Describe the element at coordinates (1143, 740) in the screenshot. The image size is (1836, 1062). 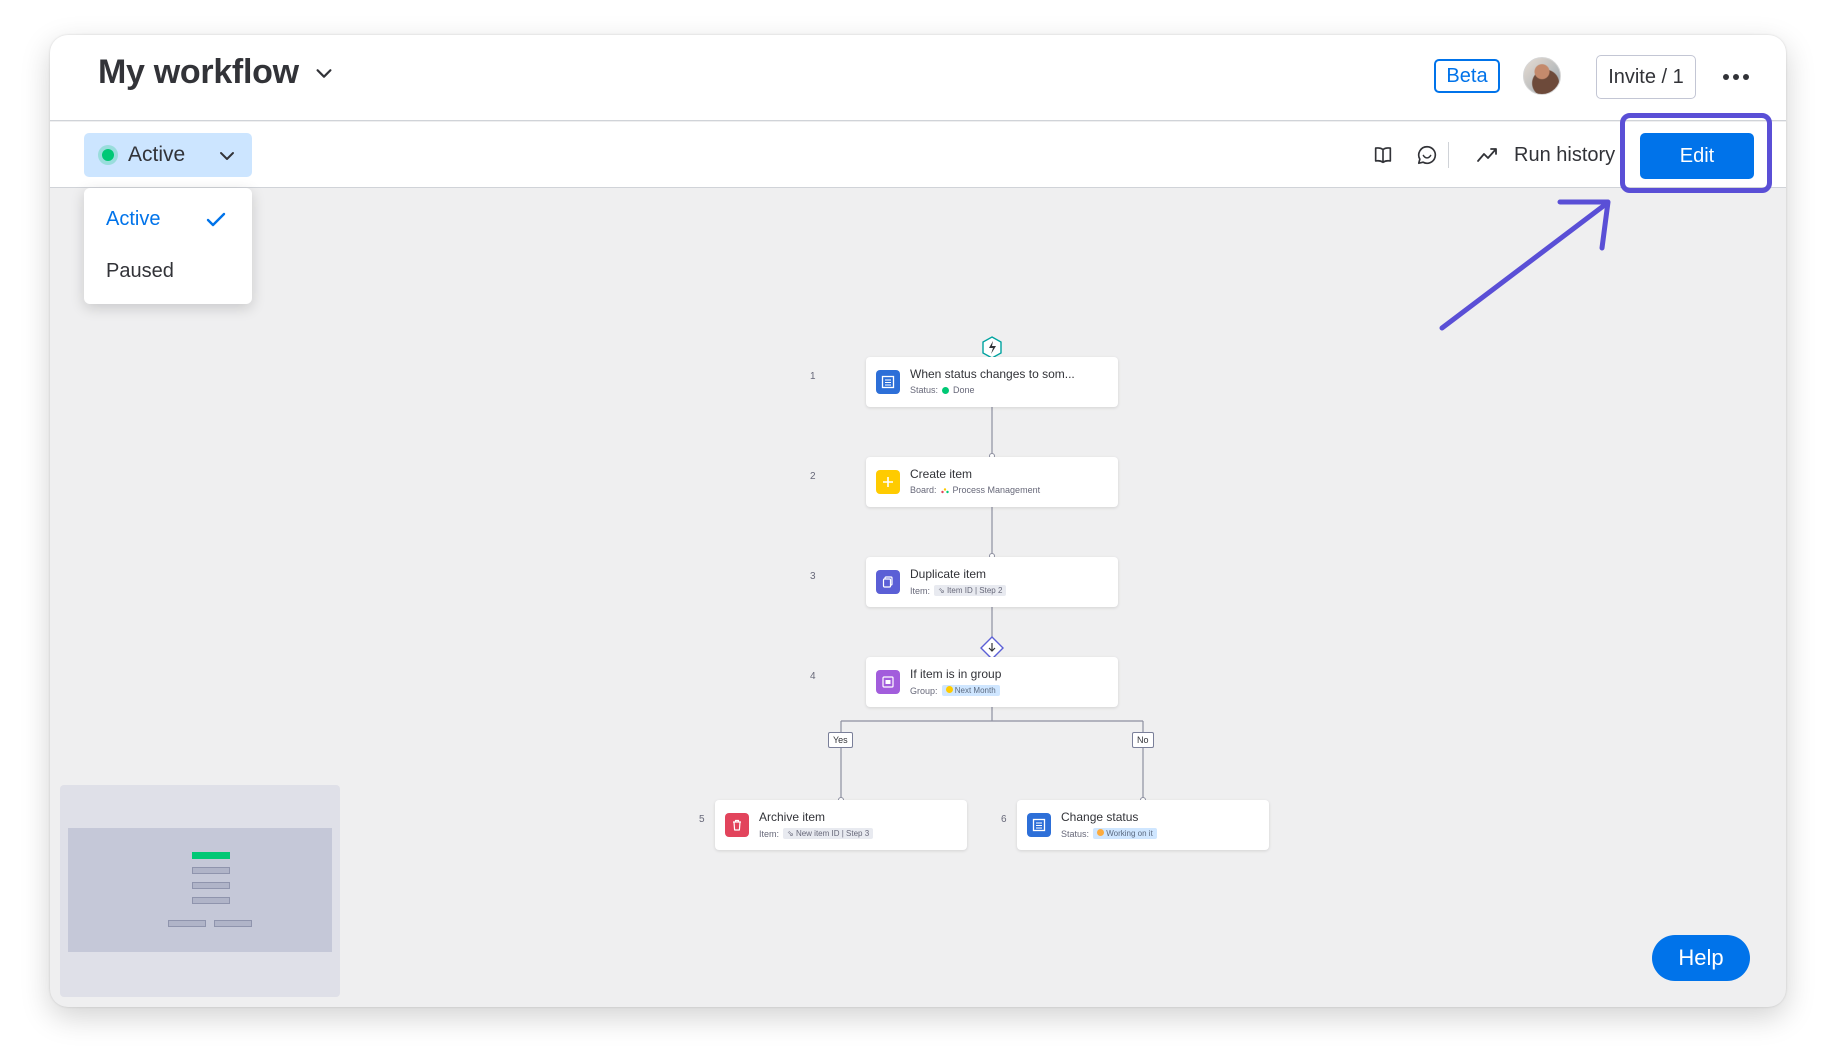
I see `branch-no-label: No` at that location.